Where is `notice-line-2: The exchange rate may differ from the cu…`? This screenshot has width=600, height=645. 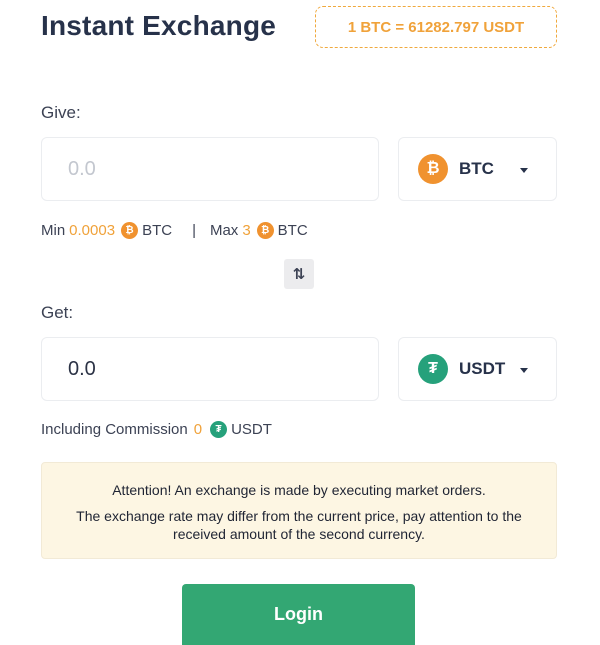 notice-line-2: The exchange rate may differ from the cu… is located at coordinates (299, 525).